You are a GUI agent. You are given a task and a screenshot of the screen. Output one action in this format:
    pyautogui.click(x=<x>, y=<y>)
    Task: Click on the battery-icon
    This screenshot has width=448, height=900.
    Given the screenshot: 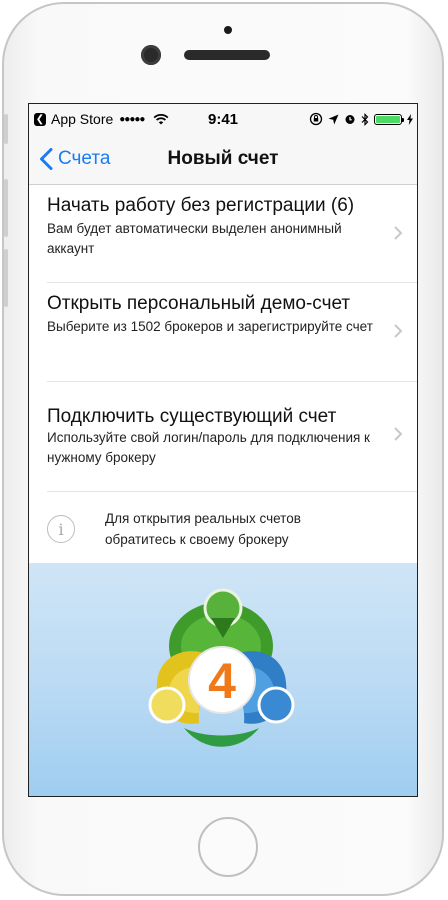 What is the action you would take?
    pyautogui.click(x=389, y=119)
    